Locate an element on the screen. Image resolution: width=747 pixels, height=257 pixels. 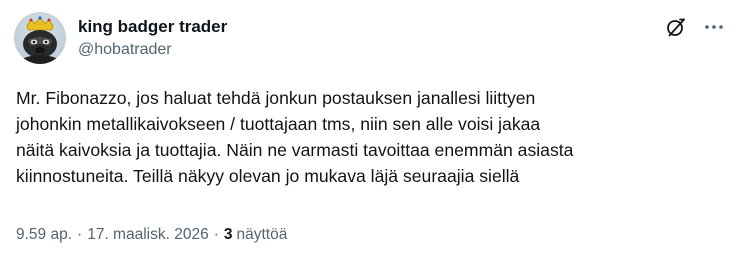
more-options-icon is located at coordinates (714, 27).